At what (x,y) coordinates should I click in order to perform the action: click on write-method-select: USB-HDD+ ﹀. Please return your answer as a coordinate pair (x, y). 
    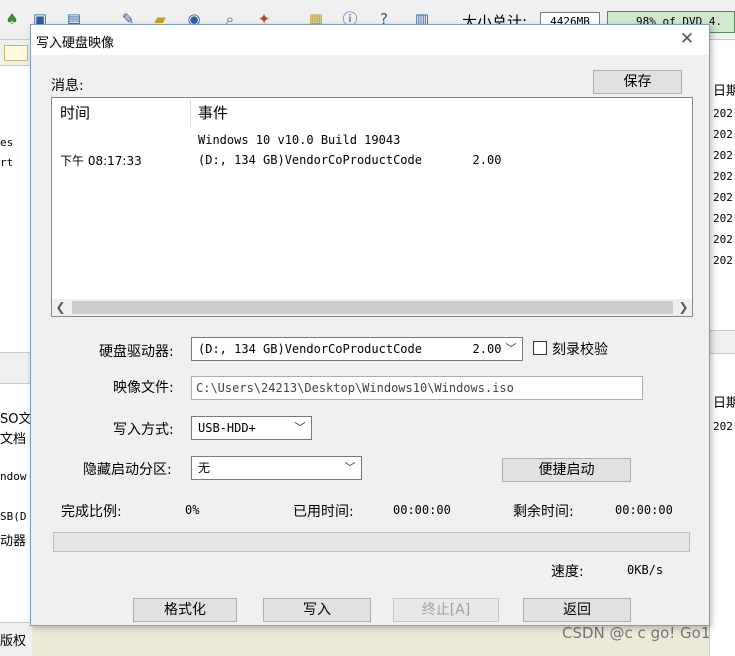
    Looking at the image, I should click on (251, 428).